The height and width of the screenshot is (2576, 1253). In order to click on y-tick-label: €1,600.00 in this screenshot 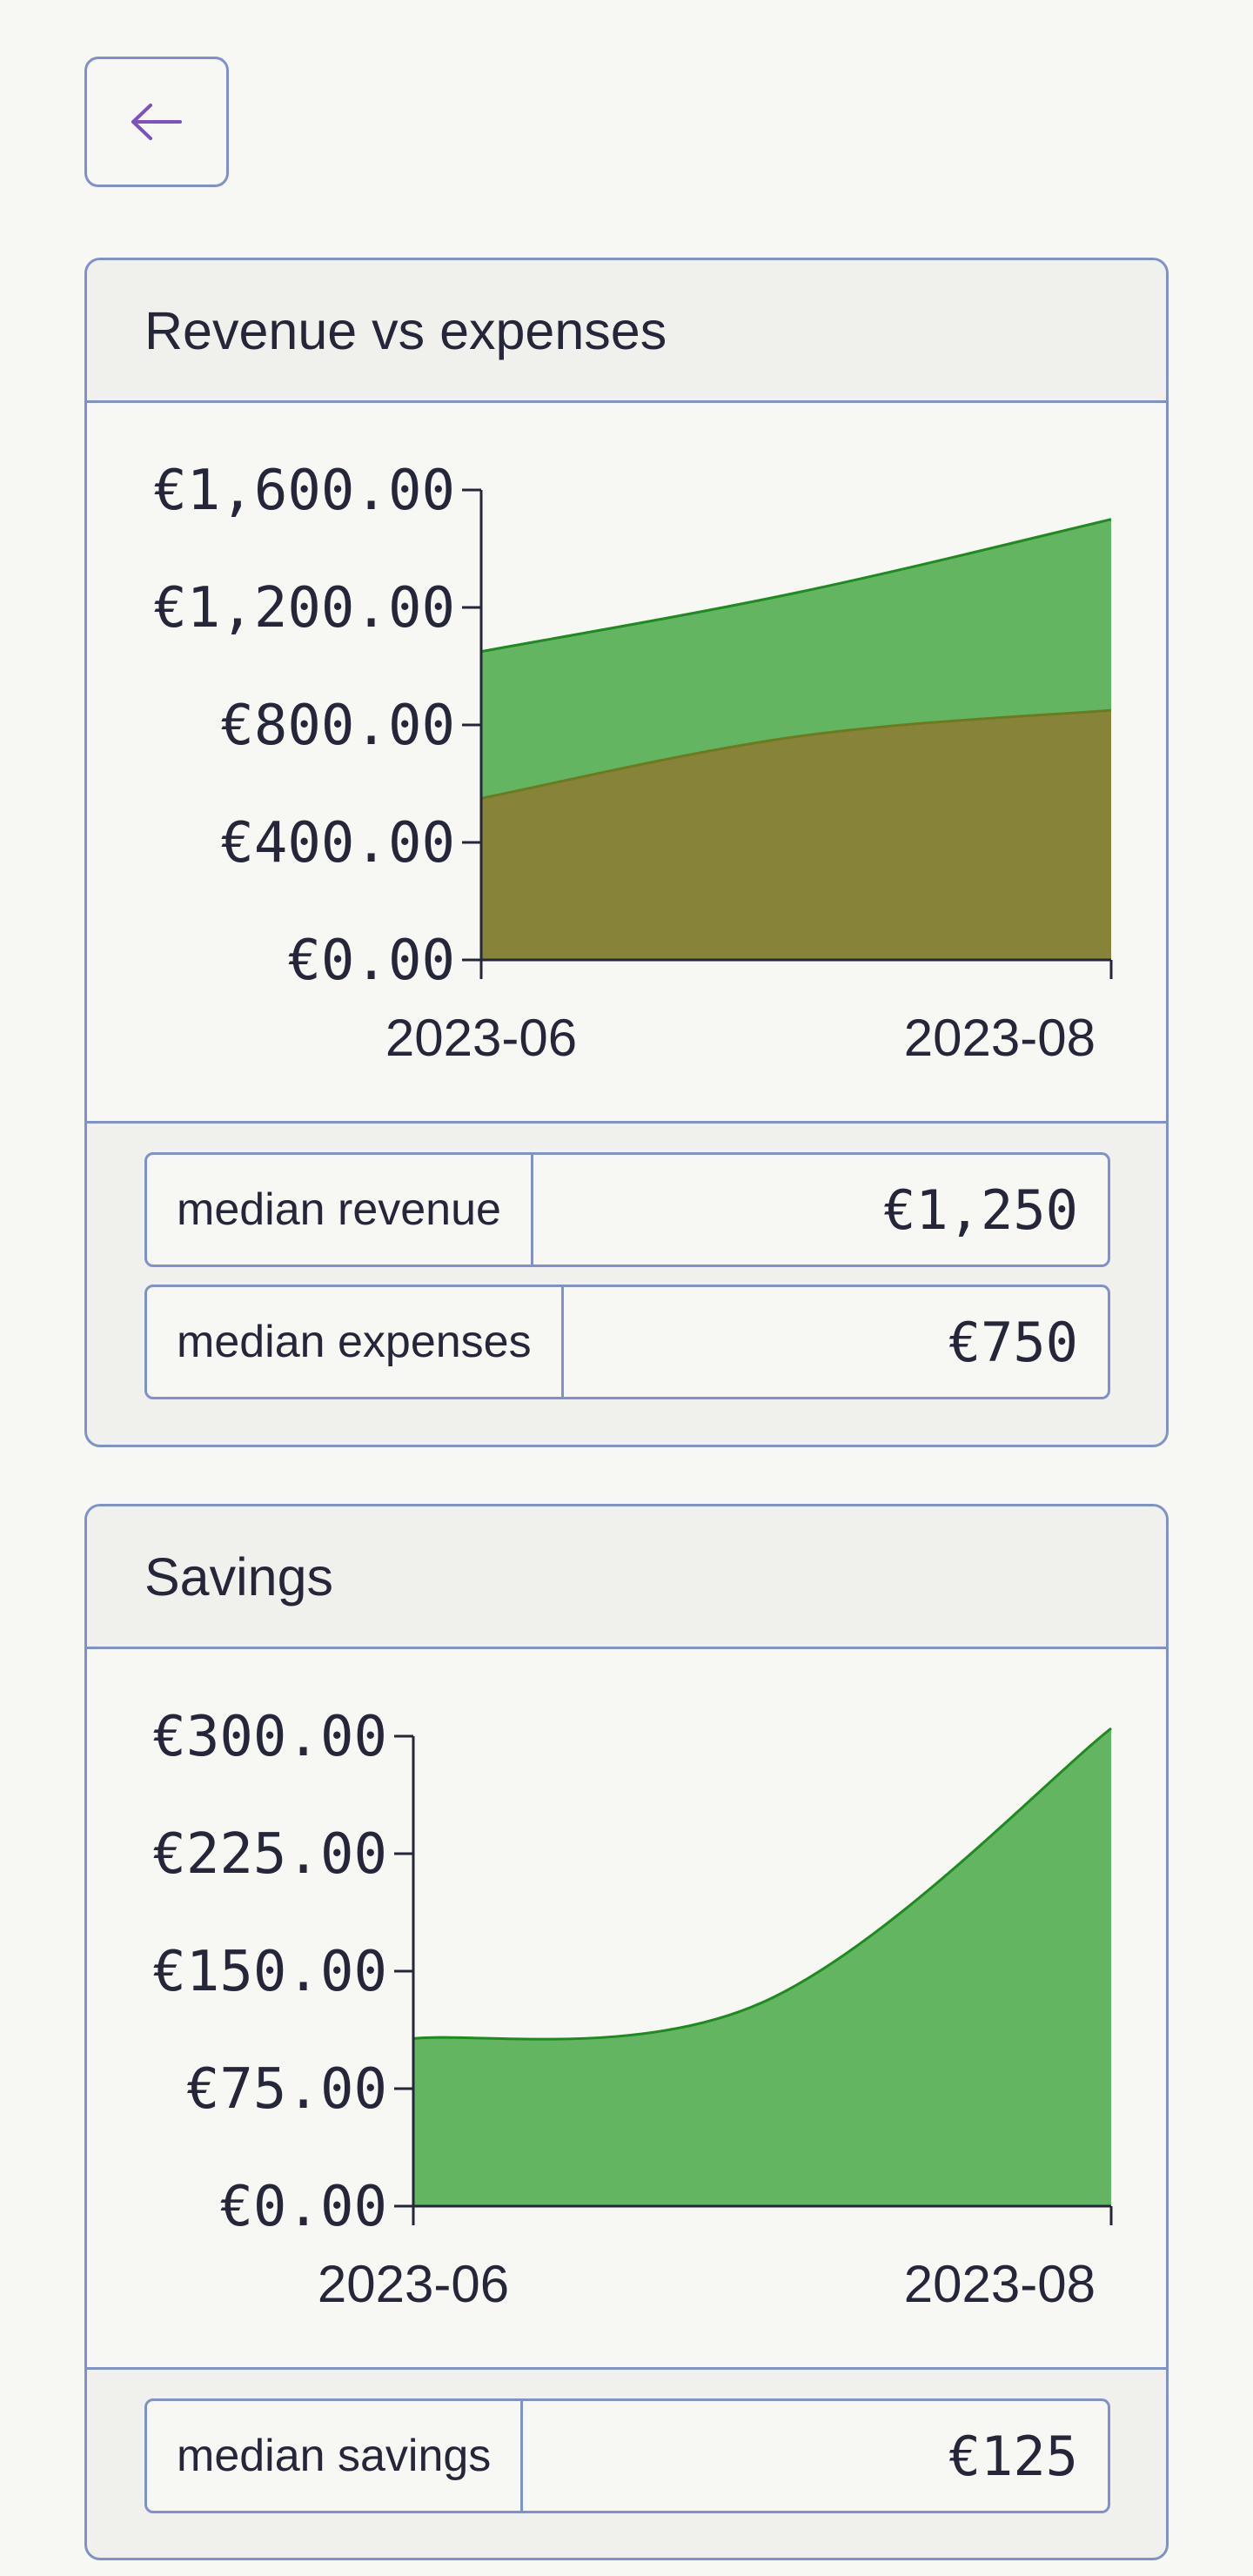, I will do `click(304, 491)`.